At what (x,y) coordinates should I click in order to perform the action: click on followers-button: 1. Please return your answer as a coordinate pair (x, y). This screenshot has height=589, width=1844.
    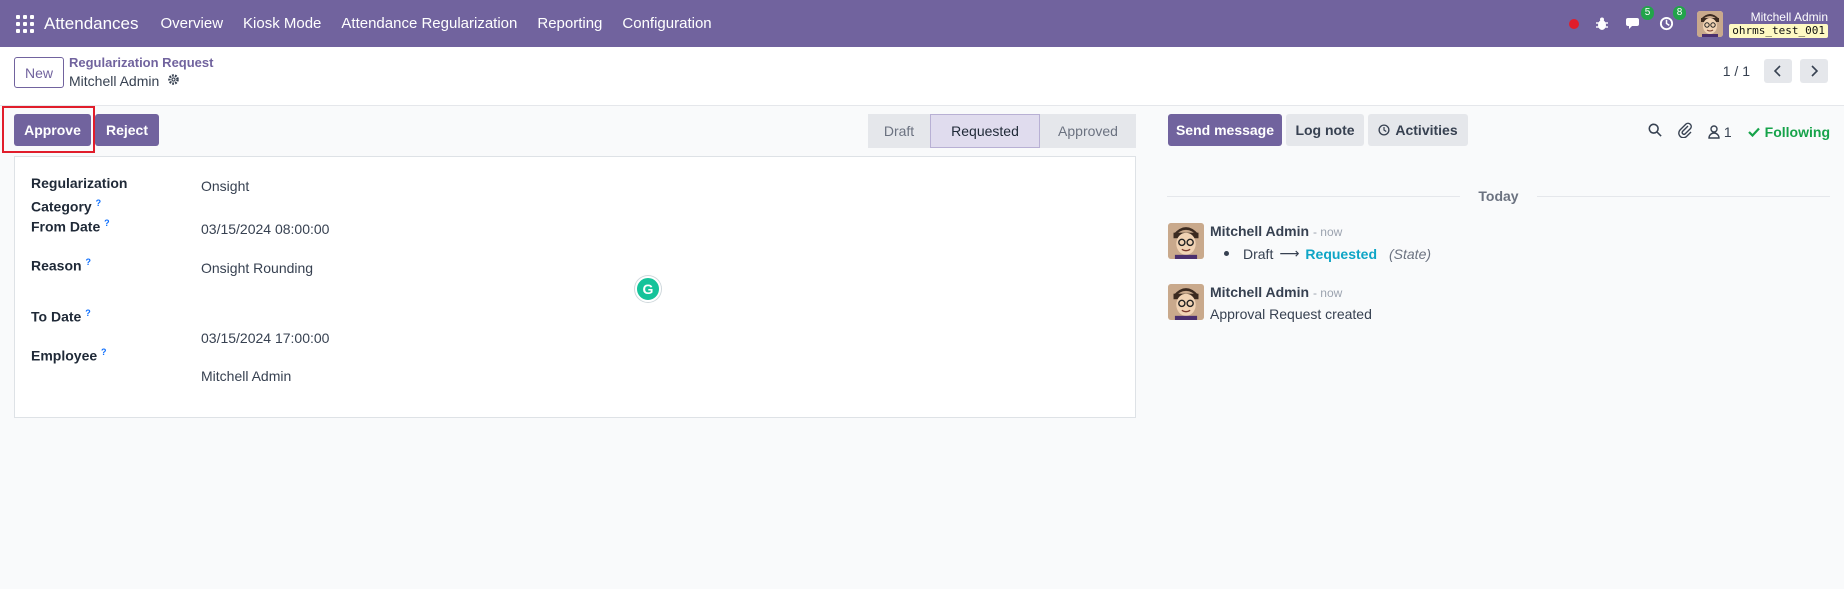
    Looking at the image, I should click on (1720, 132).